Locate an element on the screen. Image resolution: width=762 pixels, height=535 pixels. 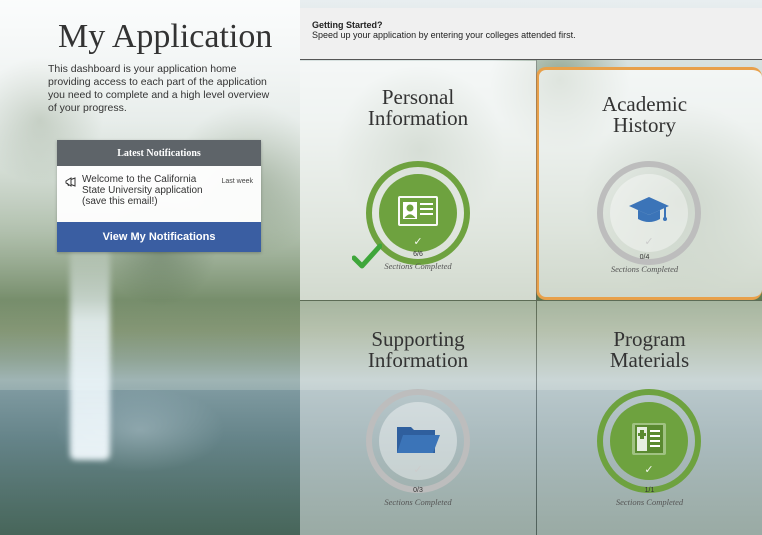
tile-title: Program Materials is located at coordinates (649, 350).